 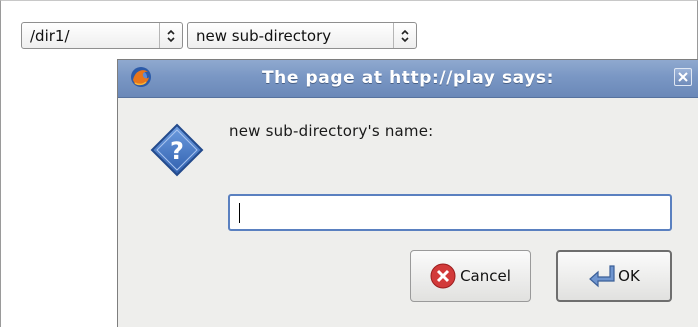 What do you see at coordinates (331, 131) in the screenshot?
I see `prompt-label: new sub-directory's name:` at bounding box center [331, 131].